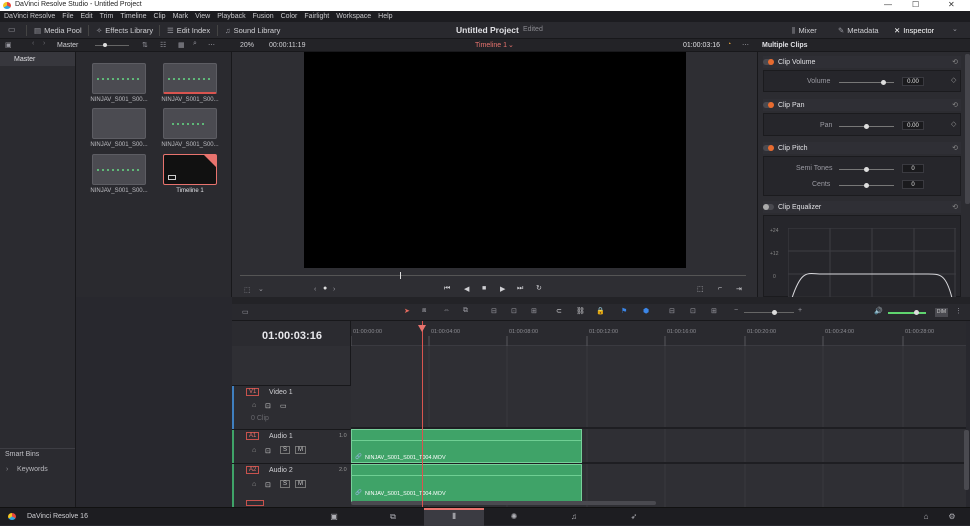  Describe the element at coordinates (502, 289) in the screenshot. I see `play-icon: ▶` at that location.